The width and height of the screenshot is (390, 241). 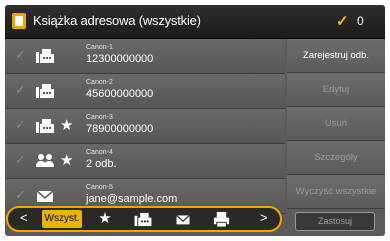 What do you see at coordinates (145, 161) in the screenshot?
I see `list-item: ✓ ★ Canon-4 2 odb.` at bounding box center [145, 161].